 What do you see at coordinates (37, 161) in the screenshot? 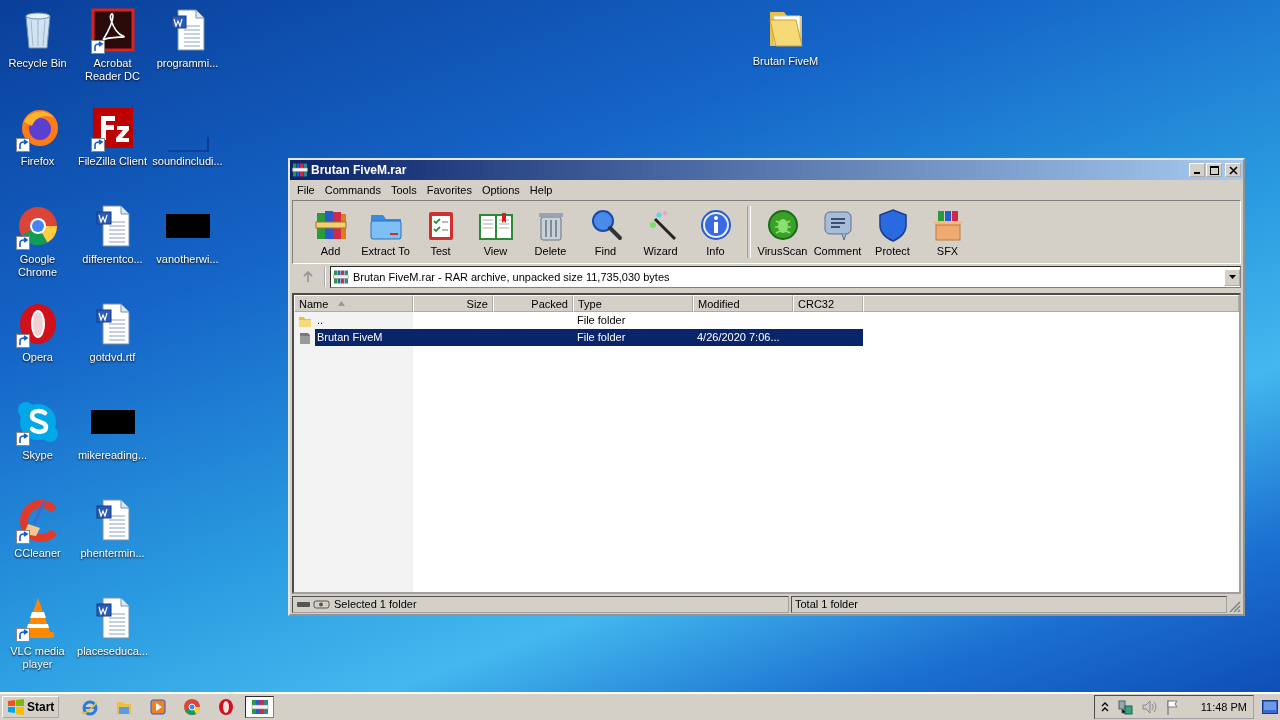
I see `desktop-icon-label: Firefox` at bounding box center [37, 161].